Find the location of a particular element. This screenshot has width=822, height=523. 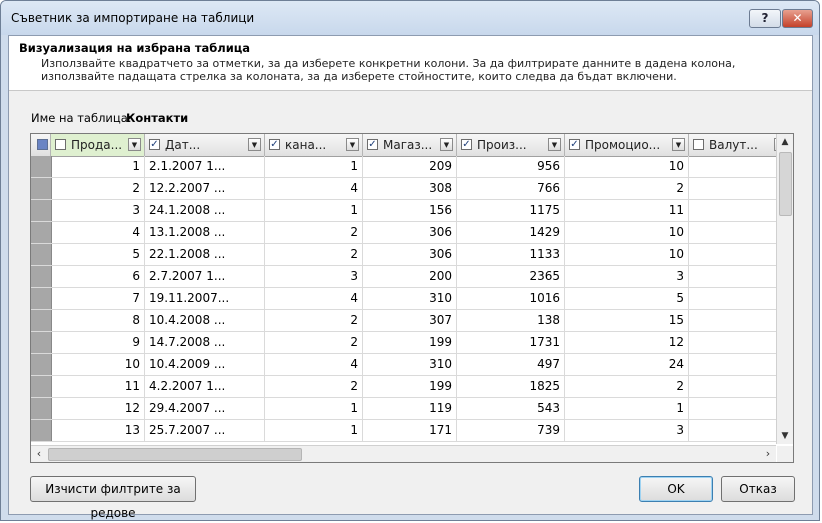

help-button: ? is located at coordinates (765, 18).